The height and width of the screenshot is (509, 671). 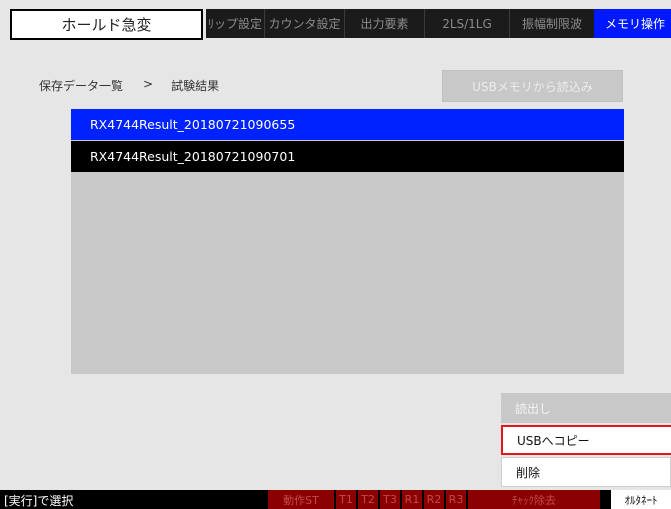 I want to click on tab-label: 2LS/1LG, so click(x=467, y=23).